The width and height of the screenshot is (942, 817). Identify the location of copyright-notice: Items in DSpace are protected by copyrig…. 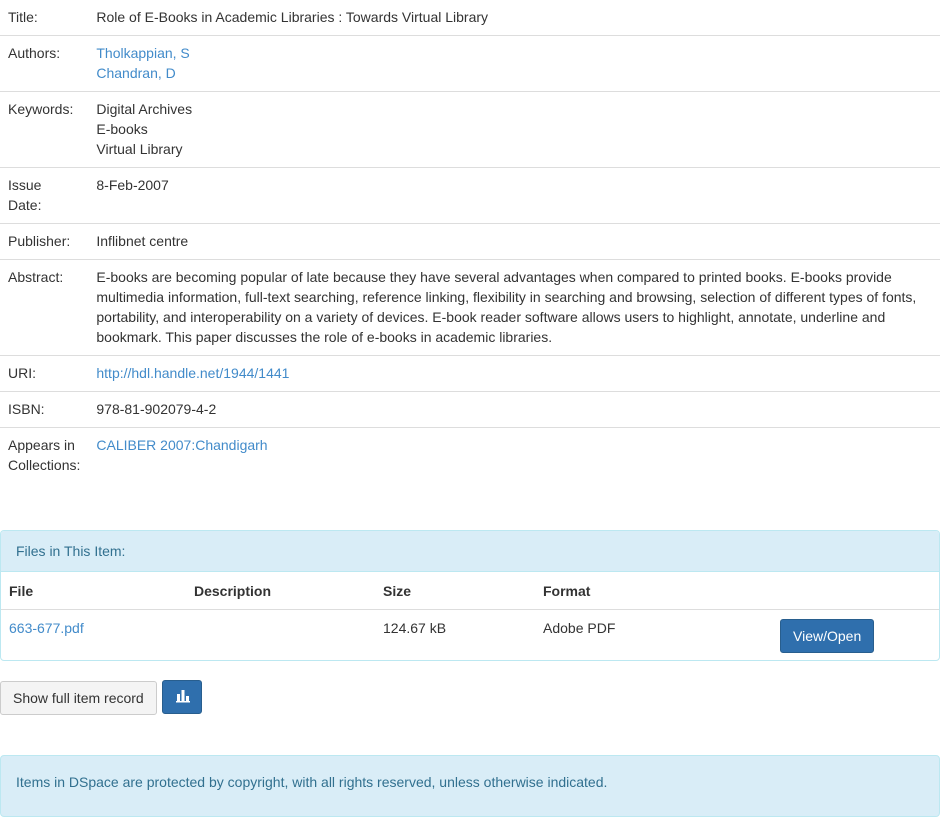
(312, 782).